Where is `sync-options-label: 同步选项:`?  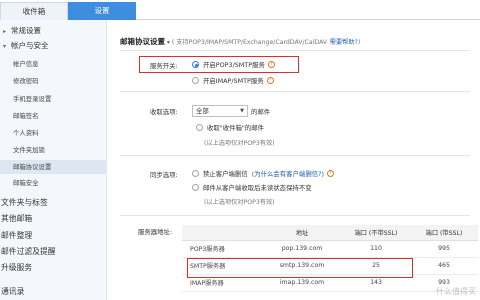 sync-options-label: 同步选项: is located at coordinates (164, 175).